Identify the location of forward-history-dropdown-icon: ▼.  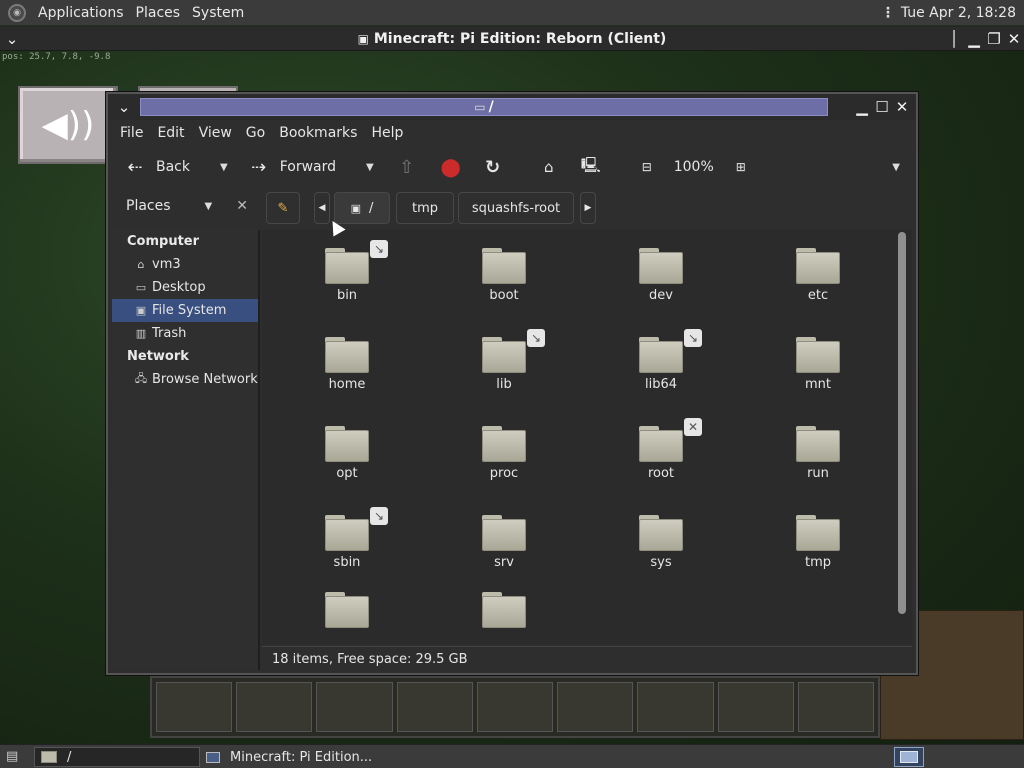
(370, 167).